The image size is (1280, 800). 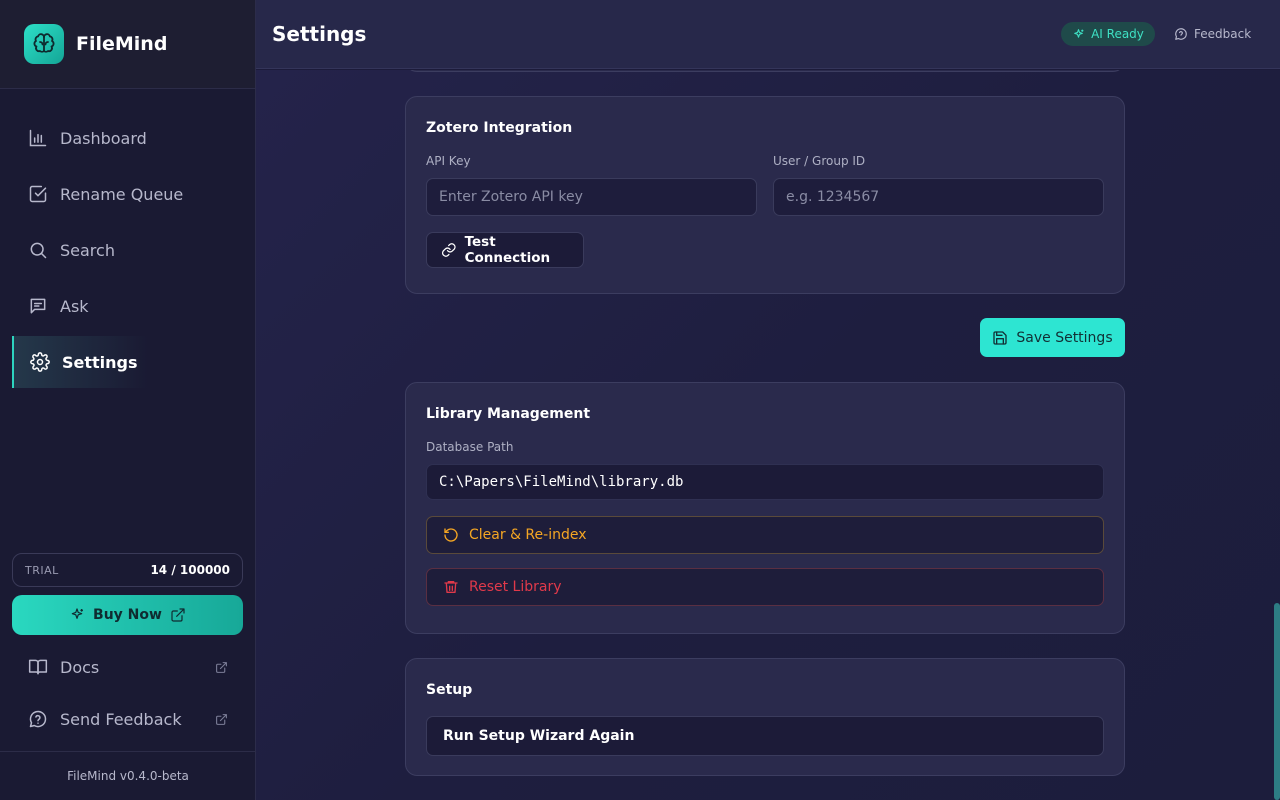 What do you see at coordinates (499, 128) in the screenshot?
I see `zotero-title: Zotero Integration` at bounding box center [499, 128].